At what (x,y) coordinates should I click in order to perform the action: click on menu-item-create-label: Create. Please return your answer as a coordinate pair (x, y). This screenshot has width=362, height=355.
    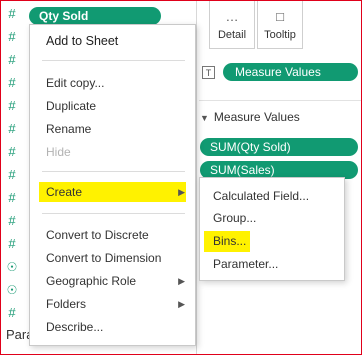
    Looking at the image, I should click on (64, 192).